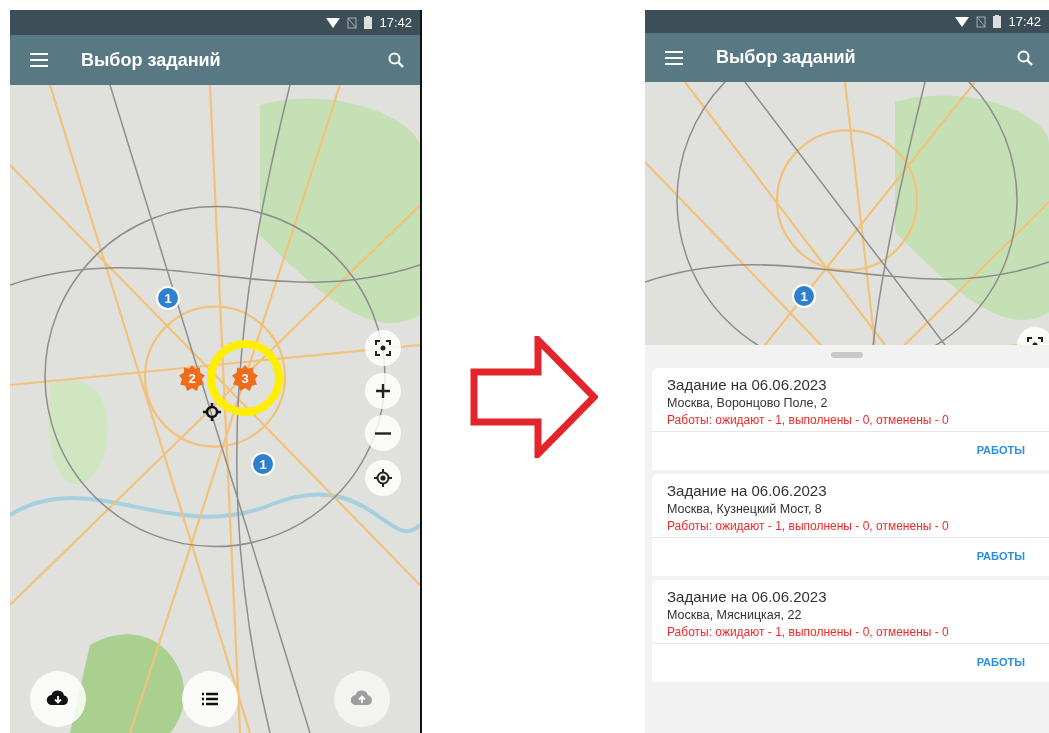  I want to click on task-address: Москва, Воронцово Поле, 2, so click(748, 403).